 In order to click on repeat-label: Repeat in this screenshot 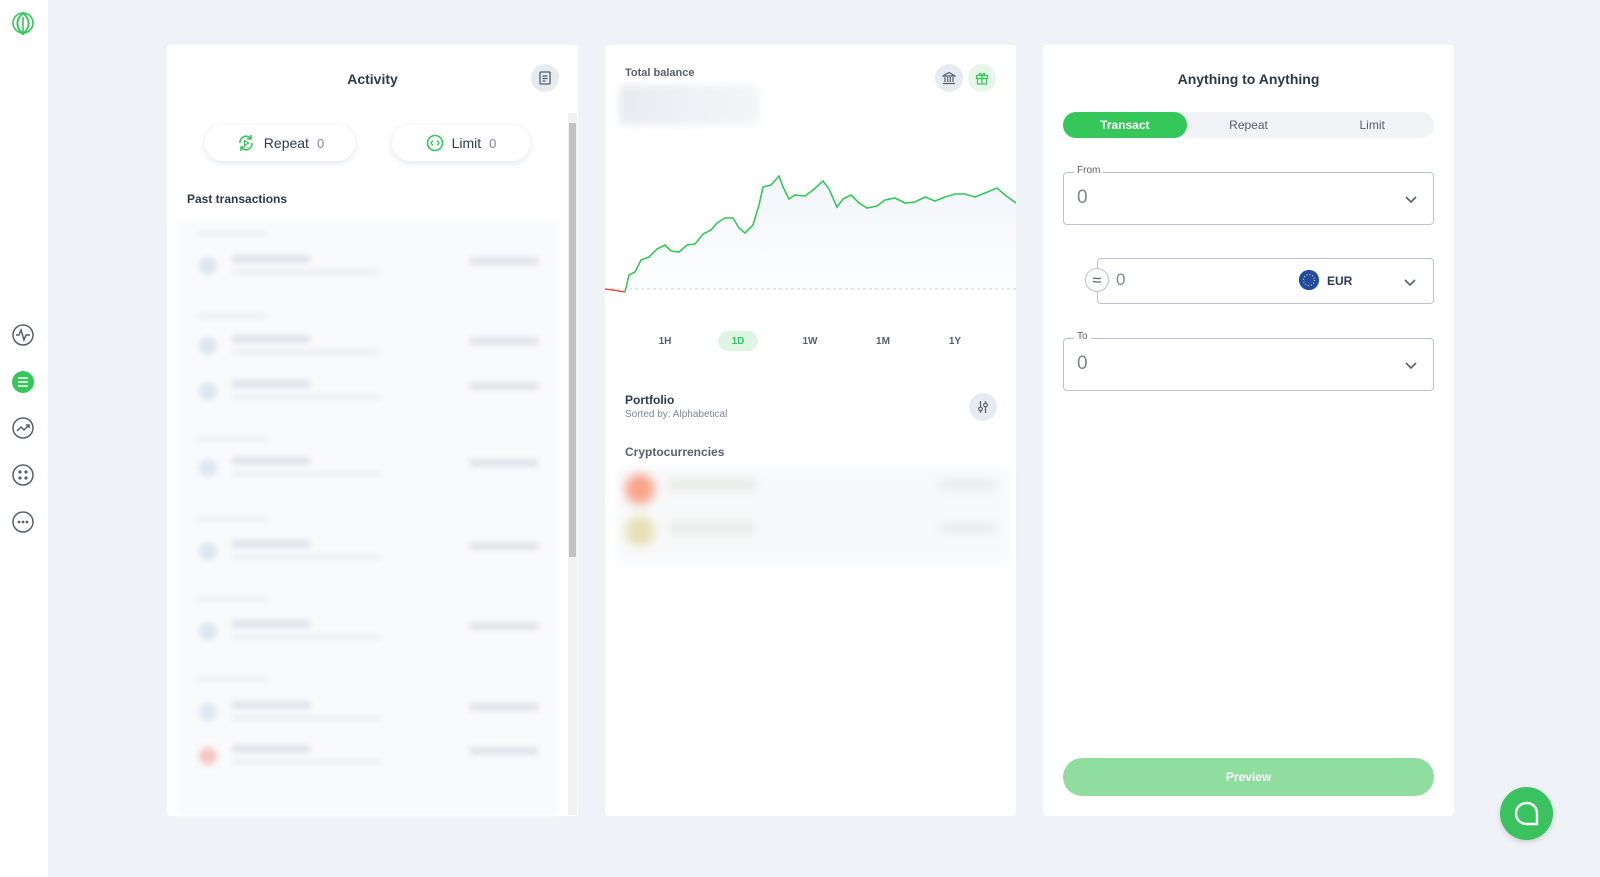, I will do `click(286, 143)`.